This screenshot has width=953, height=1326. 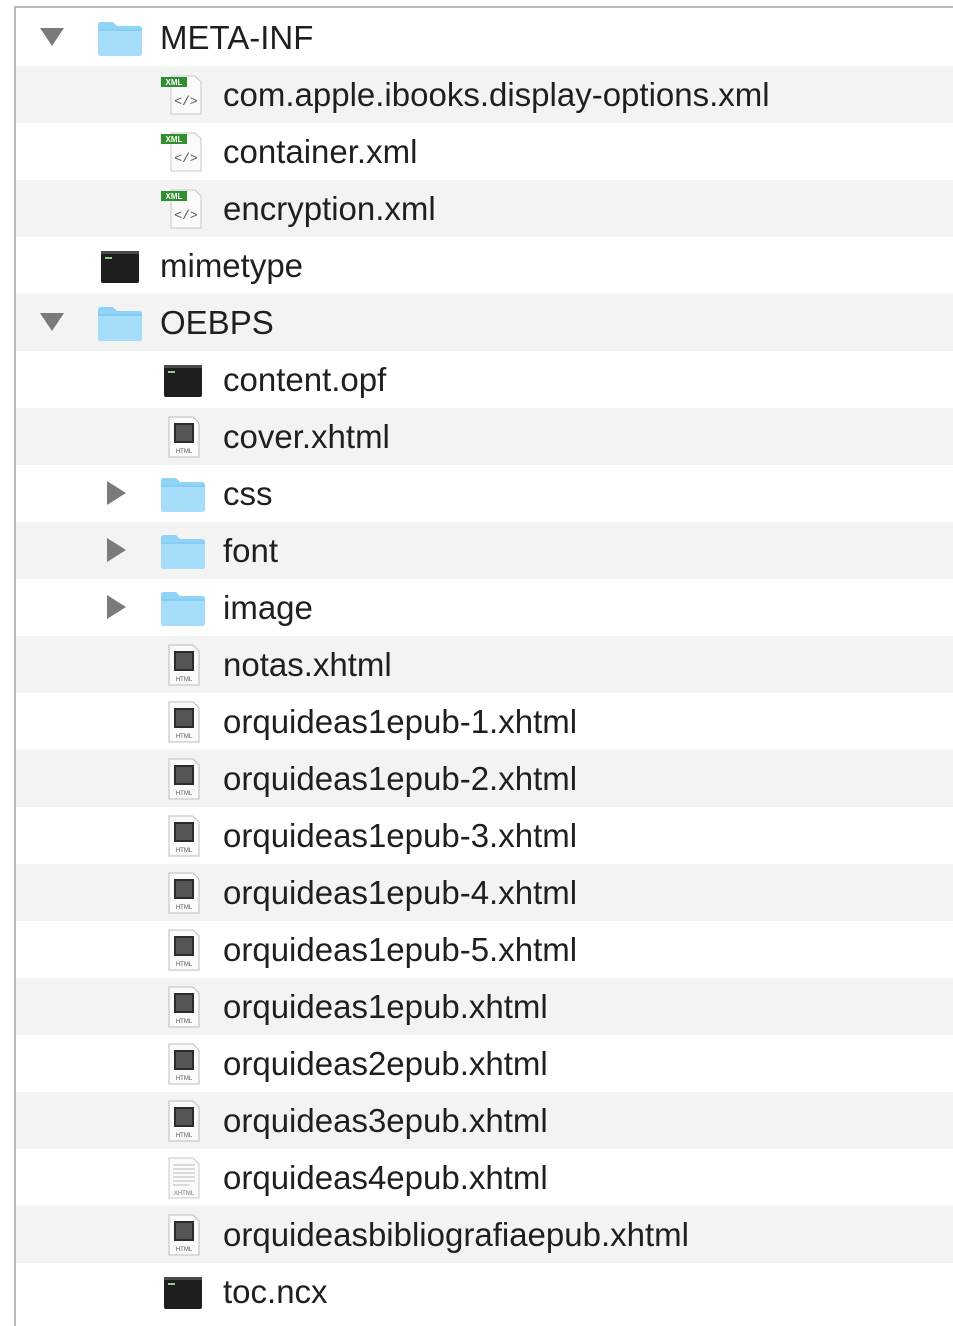 What do you see at coordinates (400, 949) in the screenshot?
I see `file-name: orquideas1epub-5.xhtml` at bounding box center [400, 949].